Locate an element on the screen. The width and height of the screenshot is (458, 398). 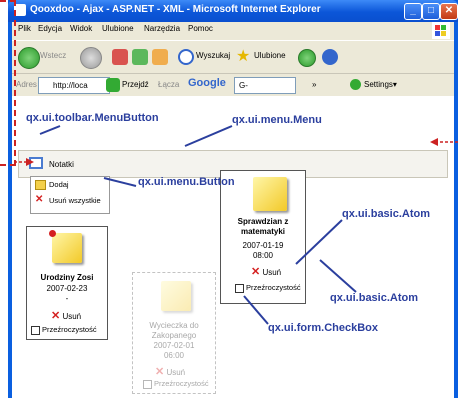
go-arrow-icon is located at coordinates (113, 85).